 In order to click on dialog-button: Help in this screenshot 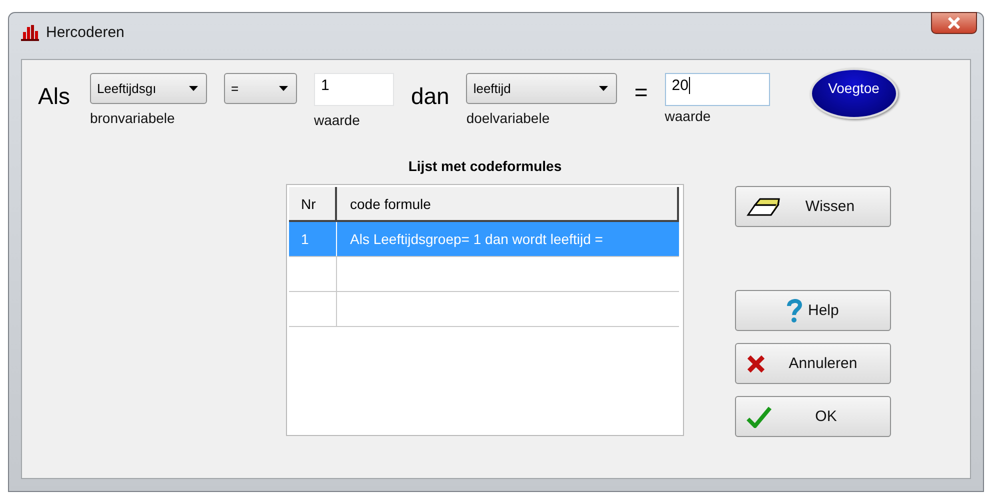, I will do `click(813, 310)`.